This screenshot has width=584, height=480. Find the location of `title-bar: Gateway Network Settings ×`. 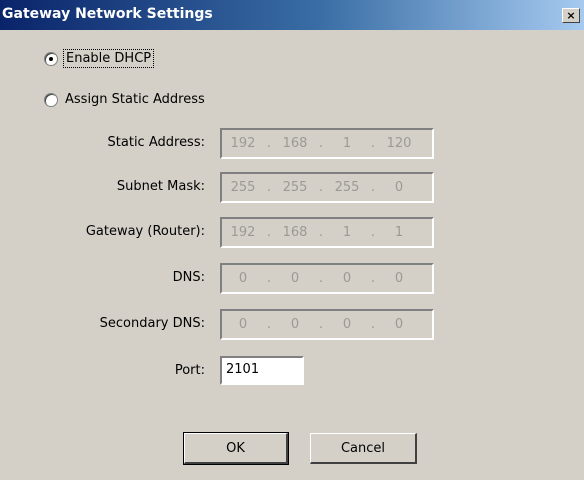

title-bar: Gateway Network Settings × is located at coordinates (292, 15).